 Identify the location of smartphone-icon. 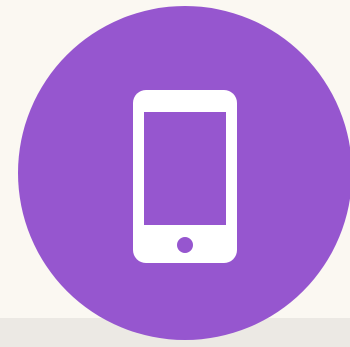
(185, 176).